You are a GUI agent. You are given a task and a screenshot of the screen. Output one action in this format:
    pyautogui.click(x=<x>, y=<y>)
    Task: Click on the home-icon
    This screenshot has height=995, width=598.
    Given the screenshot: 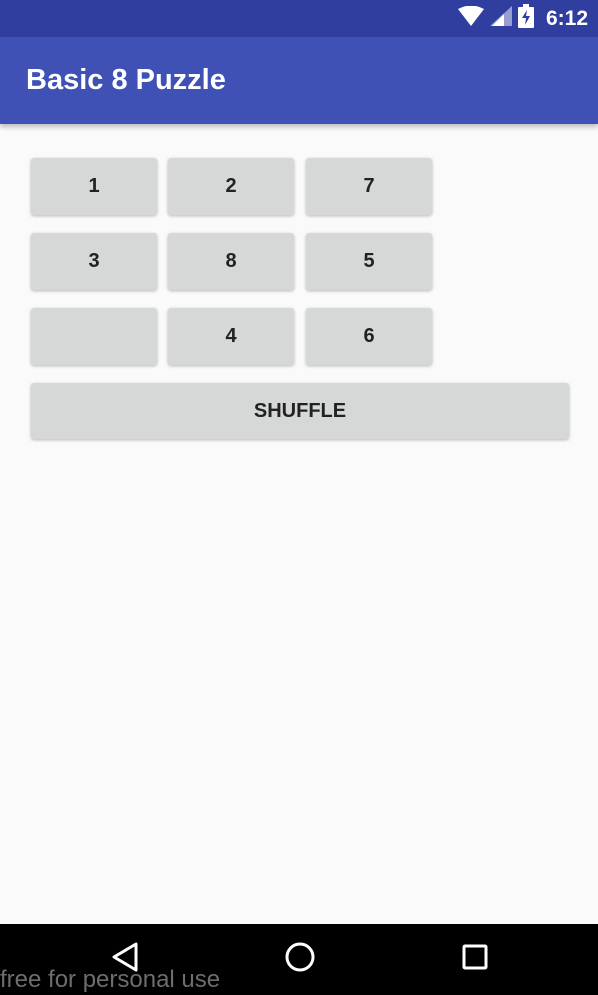 What is the action you would take?
    pyautogui.click(x=300, y=959)
    